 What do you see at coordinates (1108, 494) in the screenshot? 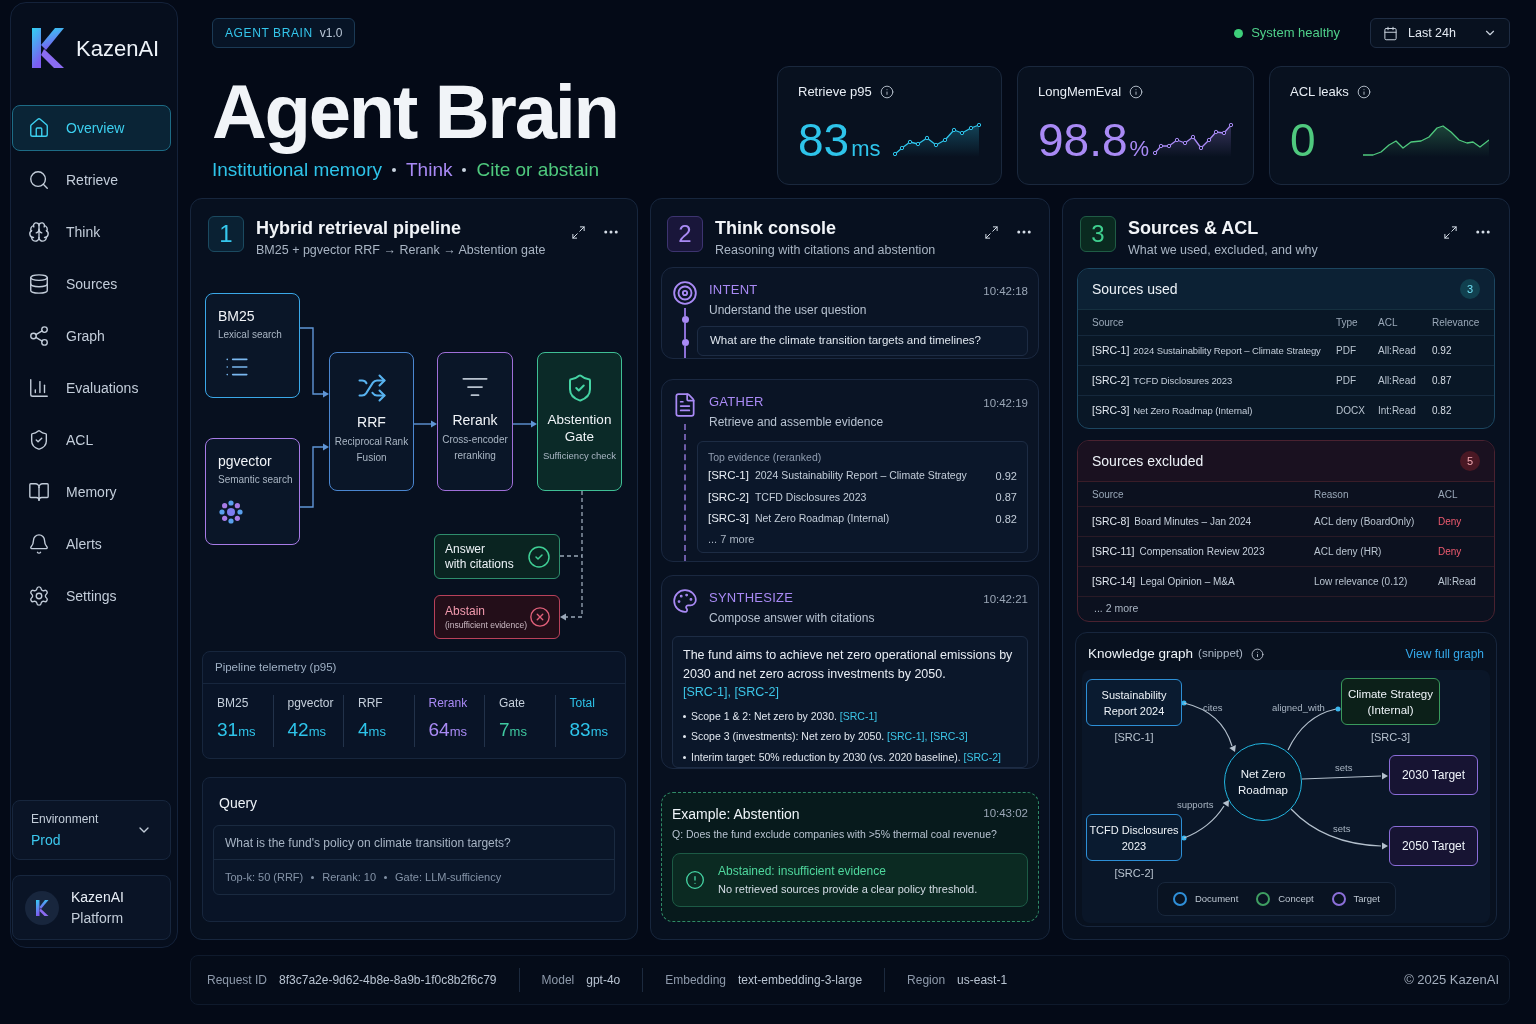
I see `column-header: Source` at bounding box center [1108, 494].